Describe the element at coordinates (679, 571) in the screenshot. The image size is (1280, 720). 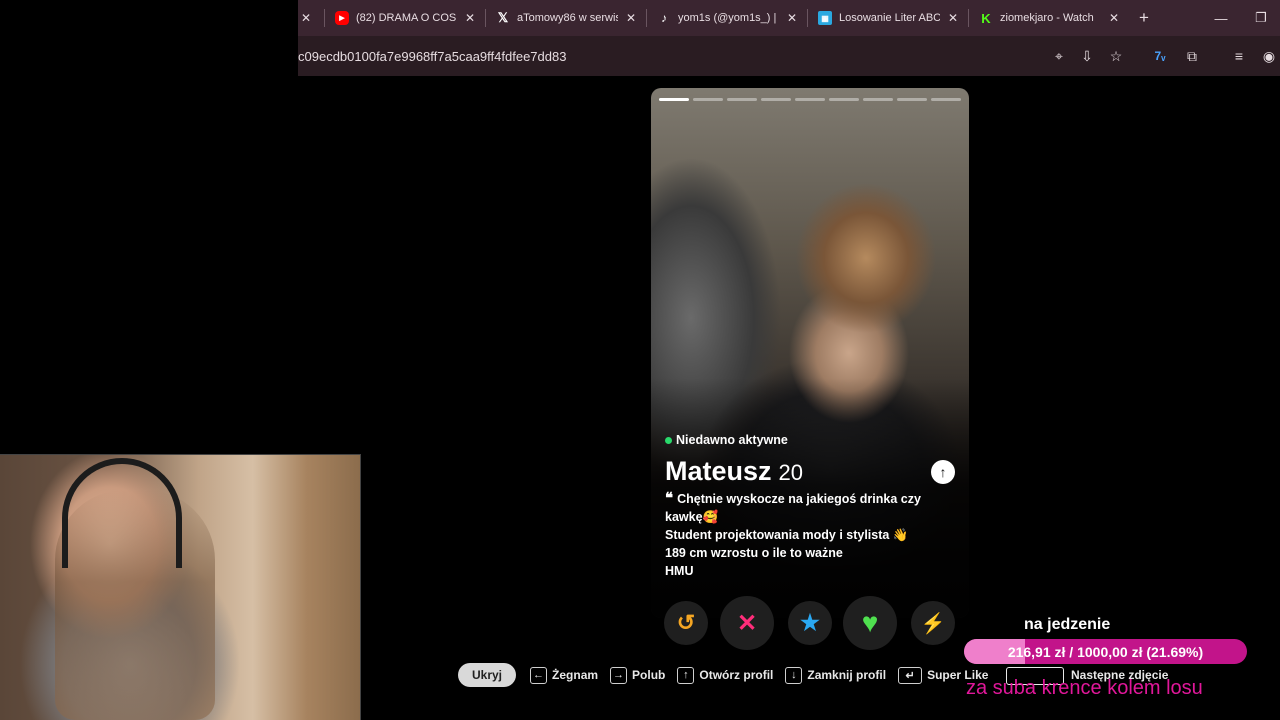
I see `bio-line: HMU` at that location.